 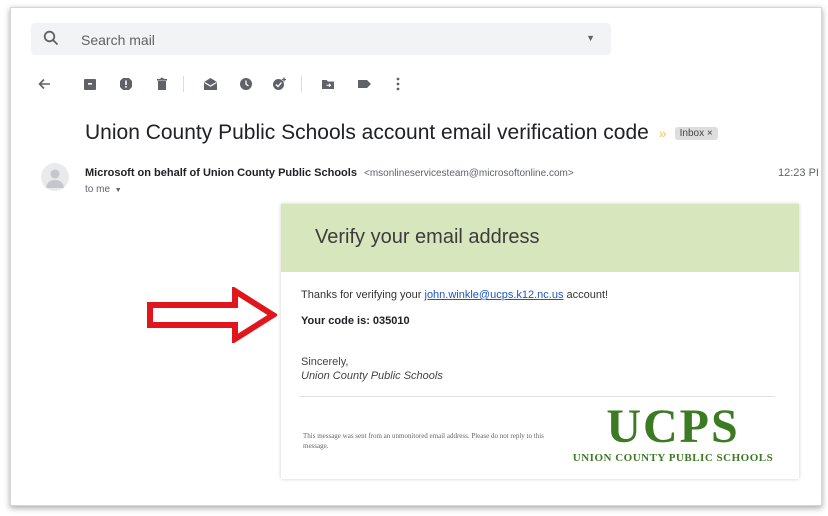 I want to click on email-header-banner: Verify your email address, so click(x=540, y=238).